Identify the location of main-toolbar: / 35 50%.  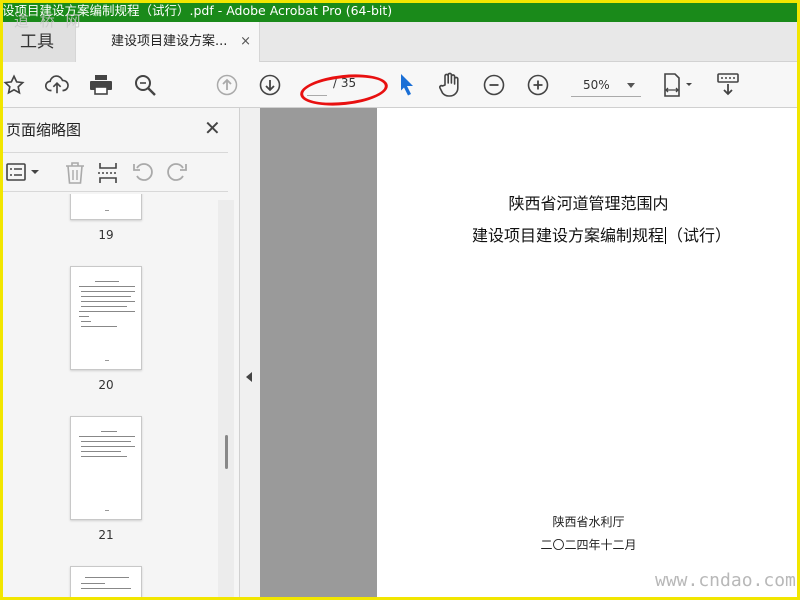
(400, 85).